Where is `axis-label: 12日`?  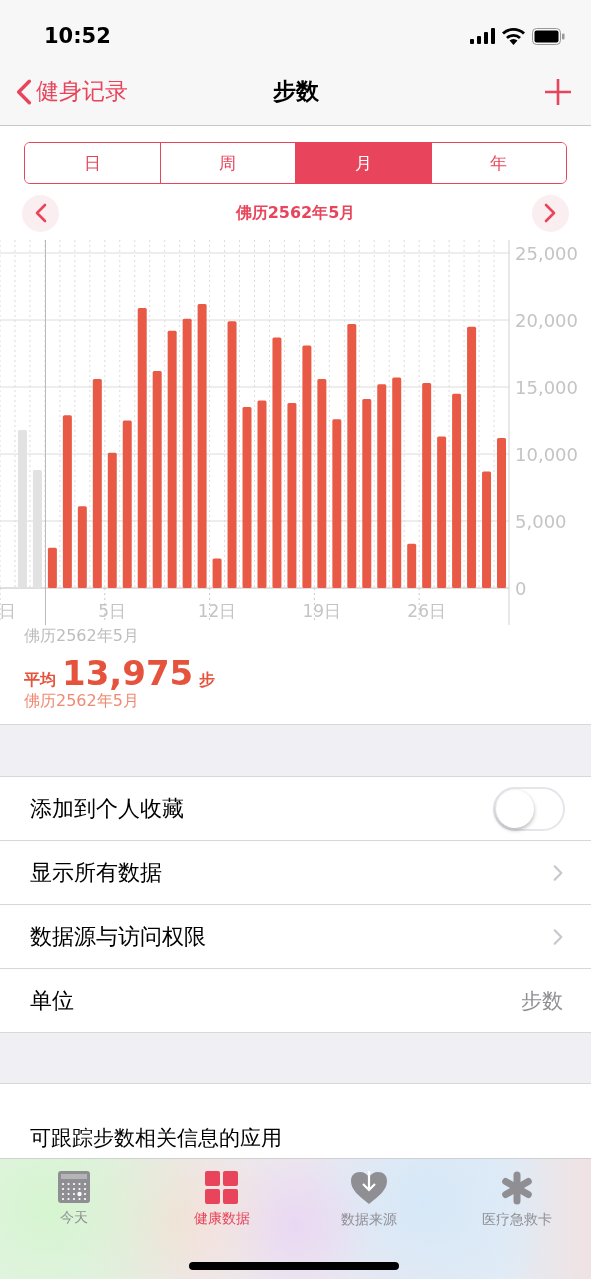 axis-label: 12日 is located at coordinates (217, 611).